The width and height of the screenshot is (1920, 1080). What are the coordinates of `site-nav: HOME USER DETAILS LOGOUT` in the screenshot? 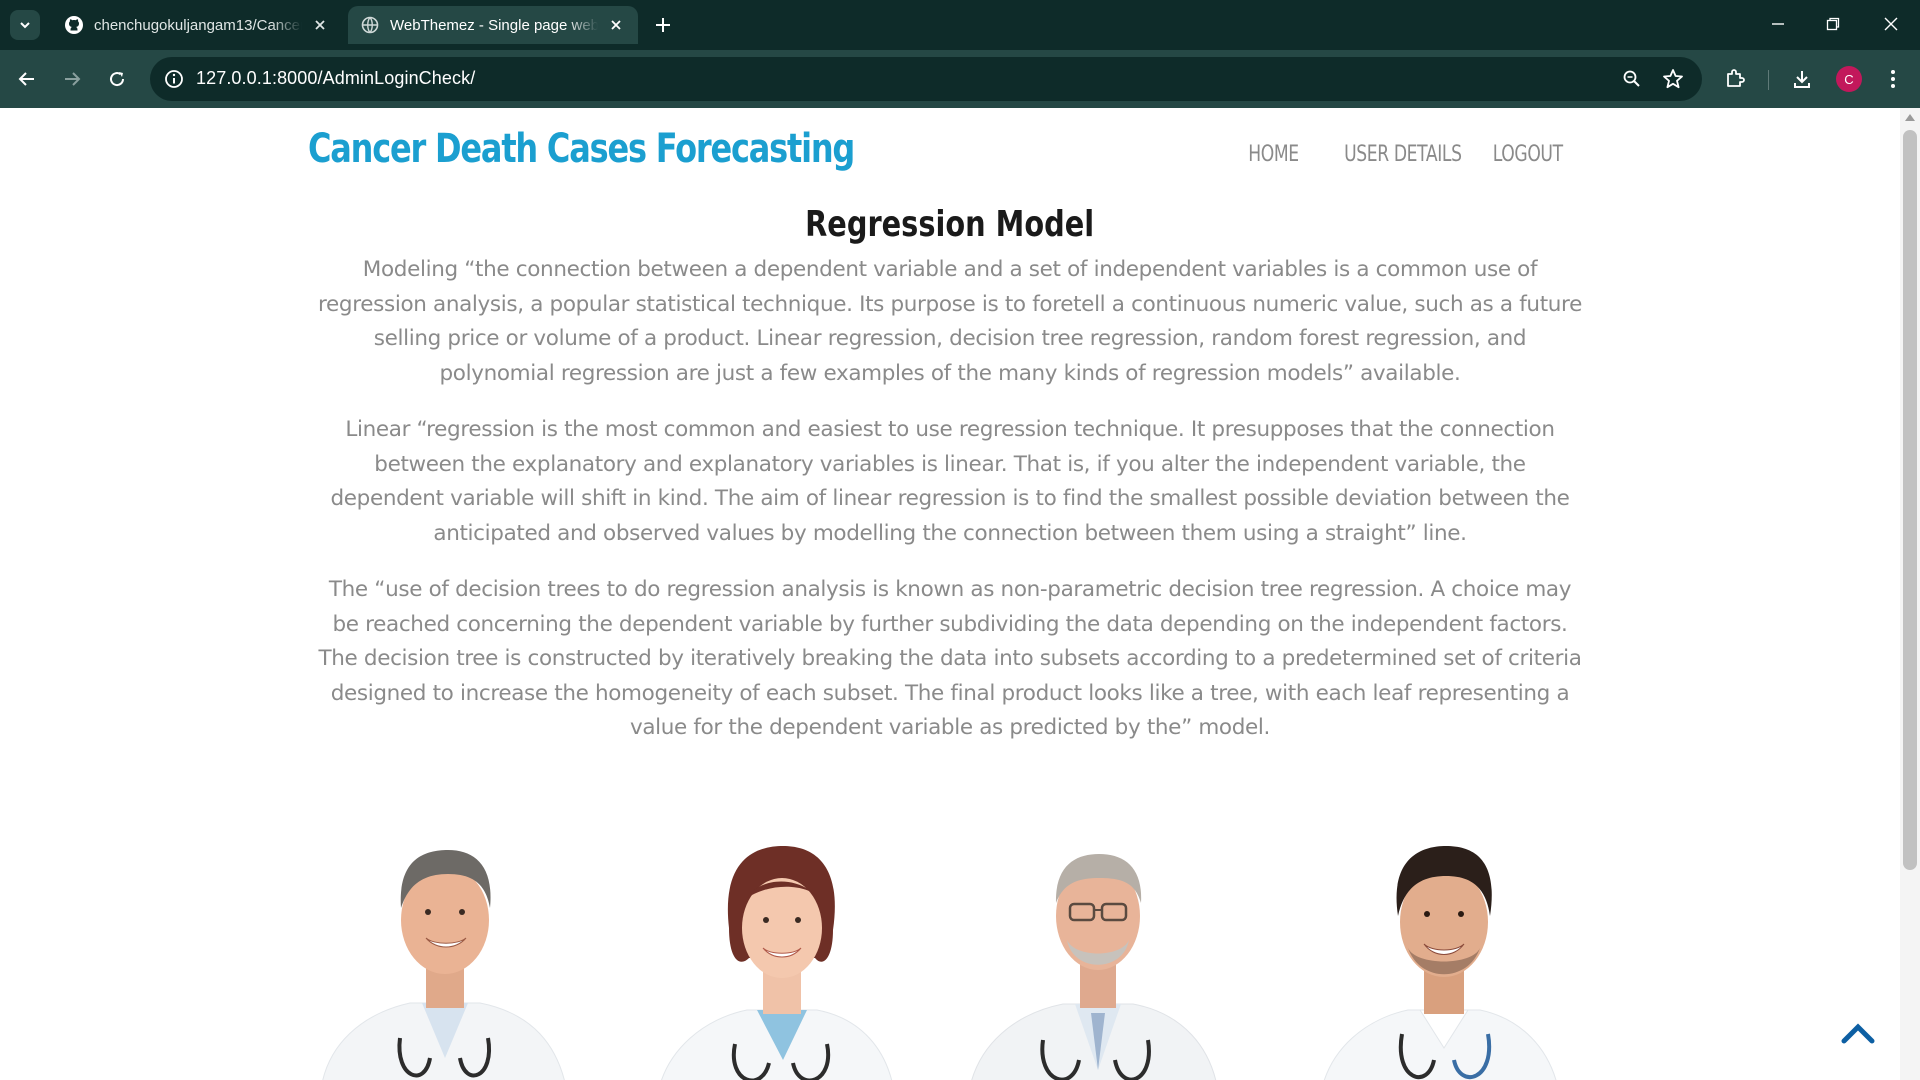 It's located at (1403, 154).